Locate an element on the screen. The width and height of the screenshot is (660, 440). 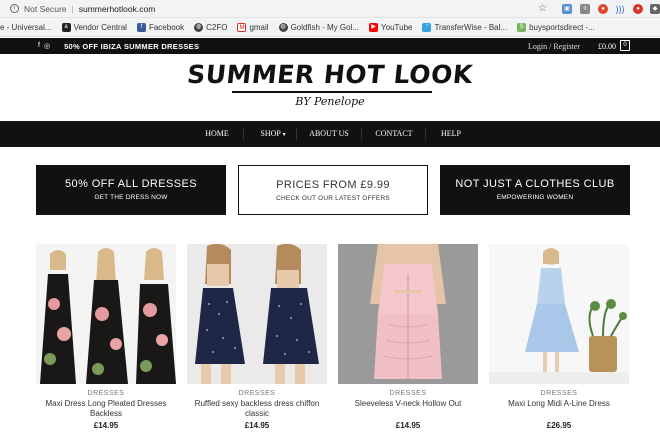
promo-banner: 50% OFF ALL DRESSES GET THE DRESS NOW is located at coordinates (131, 190).